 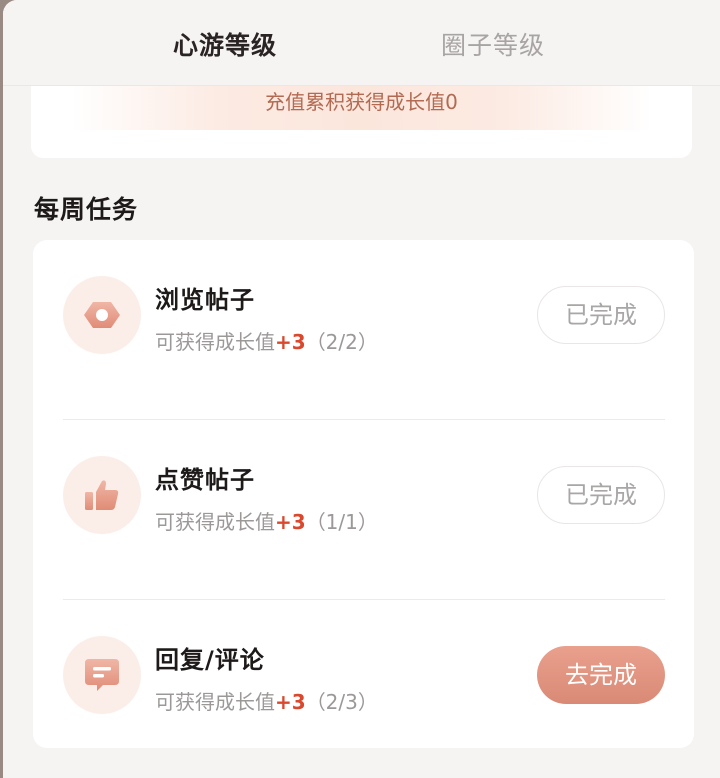 What do you see at coordinates (102, 495) in the screenshot?
I see `thumbs-up-icon` at bounding box center [102, 495].